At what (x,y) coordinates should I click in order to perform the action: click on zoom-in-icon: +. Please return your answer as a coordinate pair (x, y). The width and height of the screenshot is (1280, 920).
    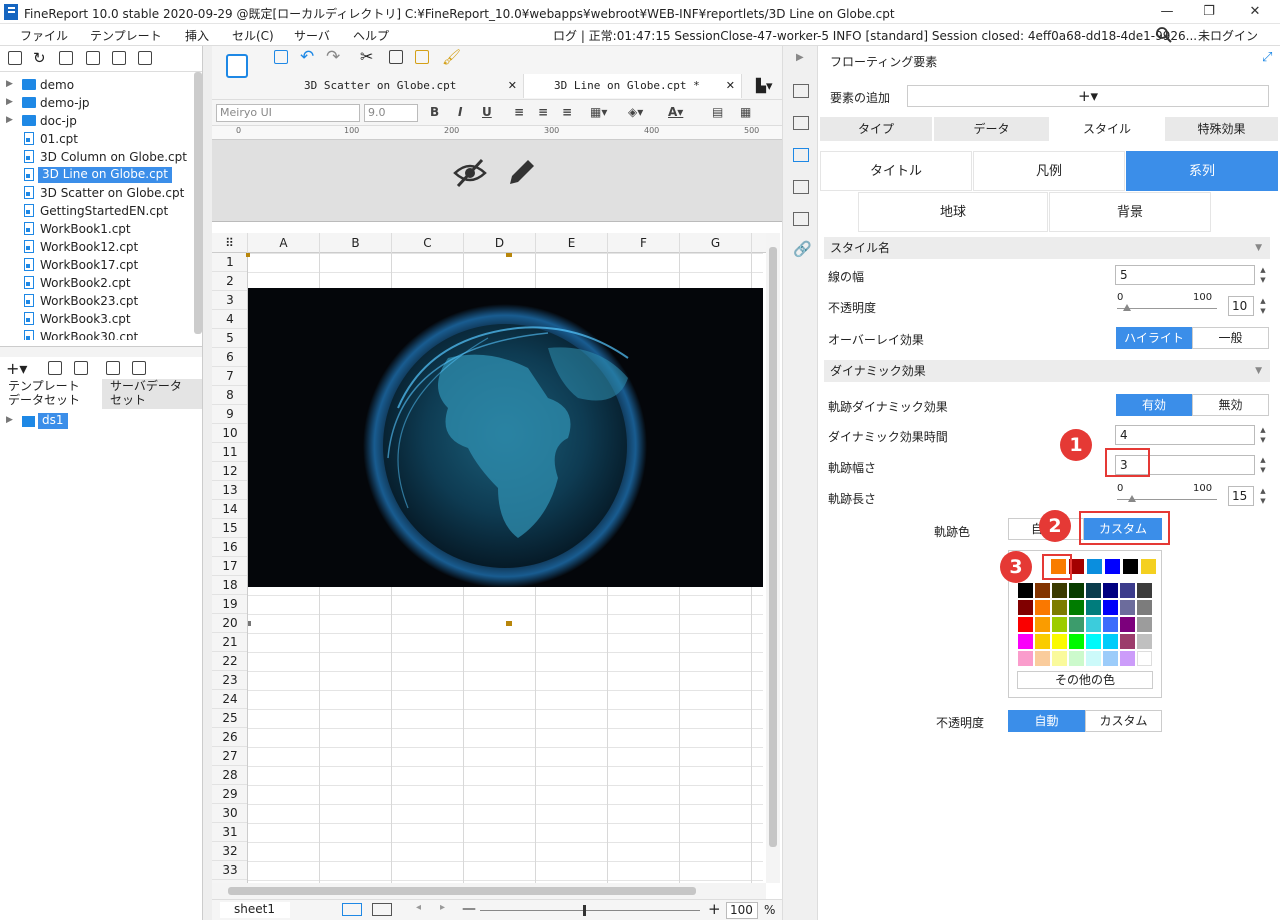
    Looking at the image, I should click on (714, 909).